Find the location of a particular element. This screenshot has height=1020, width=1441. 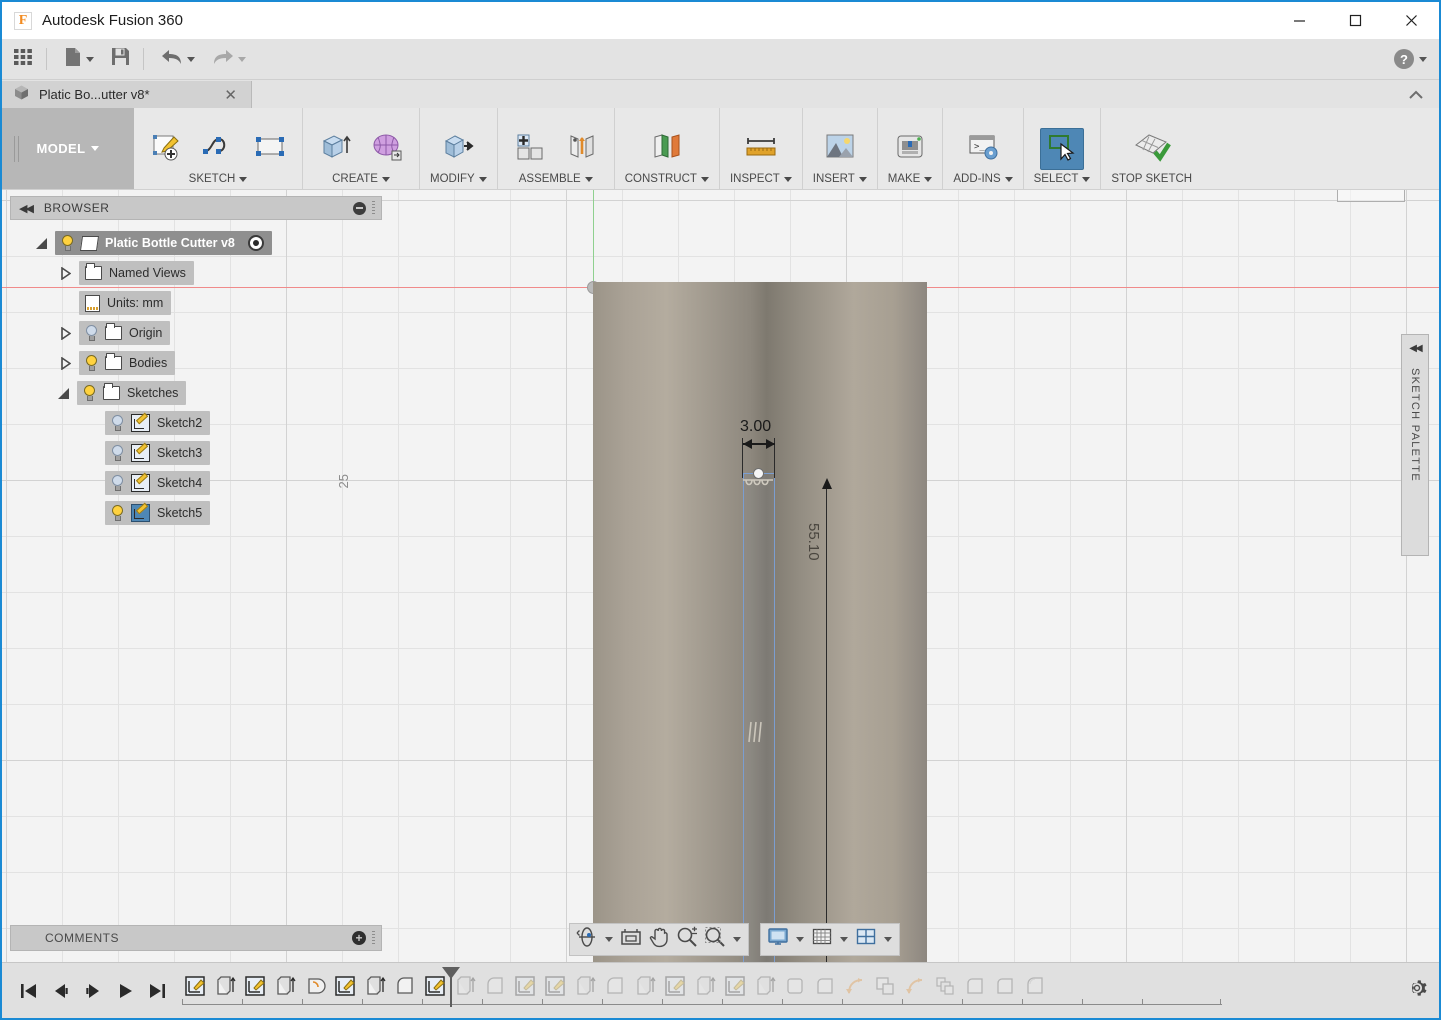

timeline-feature-revolve is located at coordinates (315, 986).